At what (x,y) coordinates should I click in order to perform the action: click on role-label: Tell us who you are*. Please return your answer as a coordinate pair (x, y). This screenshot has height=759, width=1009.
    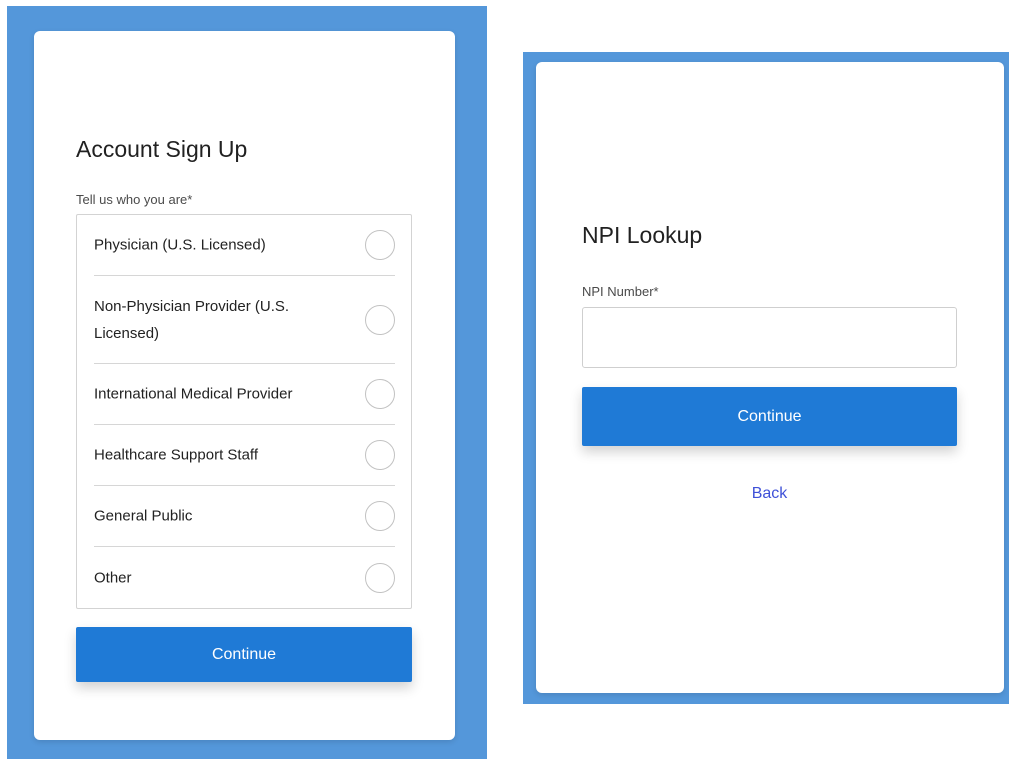
    Looking at the image, I should click on (134, 199).